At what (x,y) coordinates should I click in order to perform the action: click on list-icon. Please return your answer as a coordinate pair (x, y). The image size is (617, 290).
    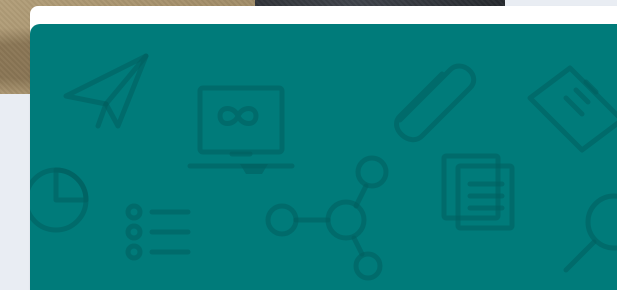
    Looking at the image, I should click on (158, 232).